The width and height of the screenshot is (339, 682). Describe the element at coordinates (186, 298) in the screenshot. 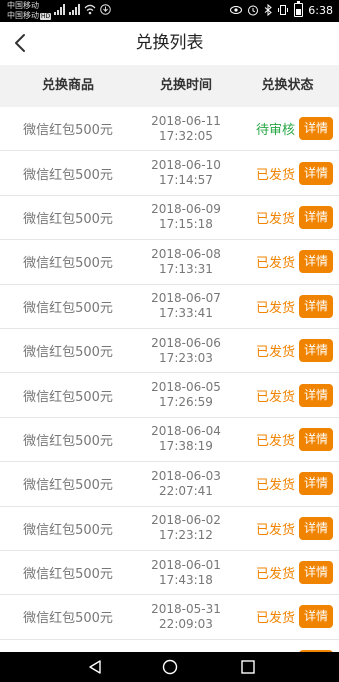

I see `exchange-date: 2018-06-07` at that location.